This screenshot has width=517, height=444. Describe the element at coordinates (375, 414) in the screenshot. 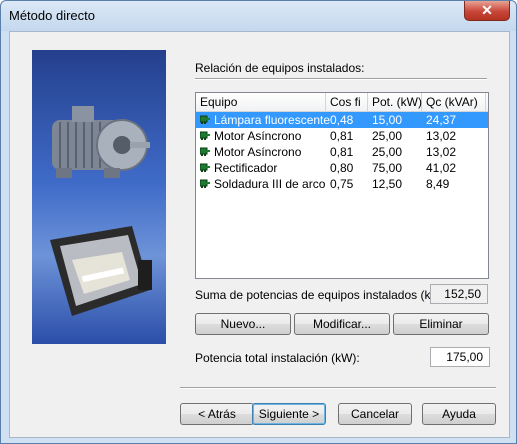

I see `cancel-button: Cancelar` at that location.